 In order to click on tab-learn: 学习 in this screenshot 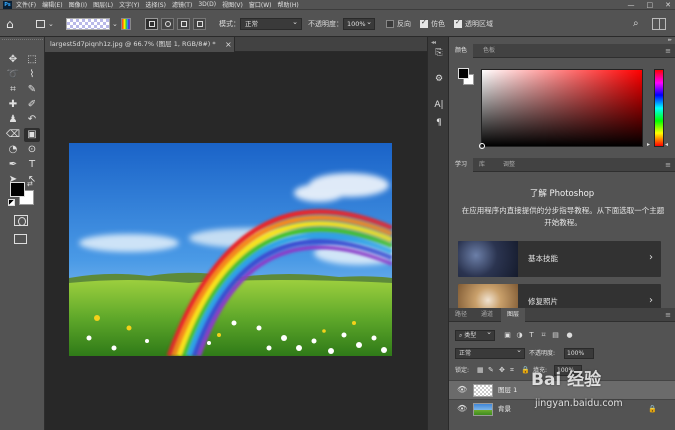, I will do `click(461, 165)`.